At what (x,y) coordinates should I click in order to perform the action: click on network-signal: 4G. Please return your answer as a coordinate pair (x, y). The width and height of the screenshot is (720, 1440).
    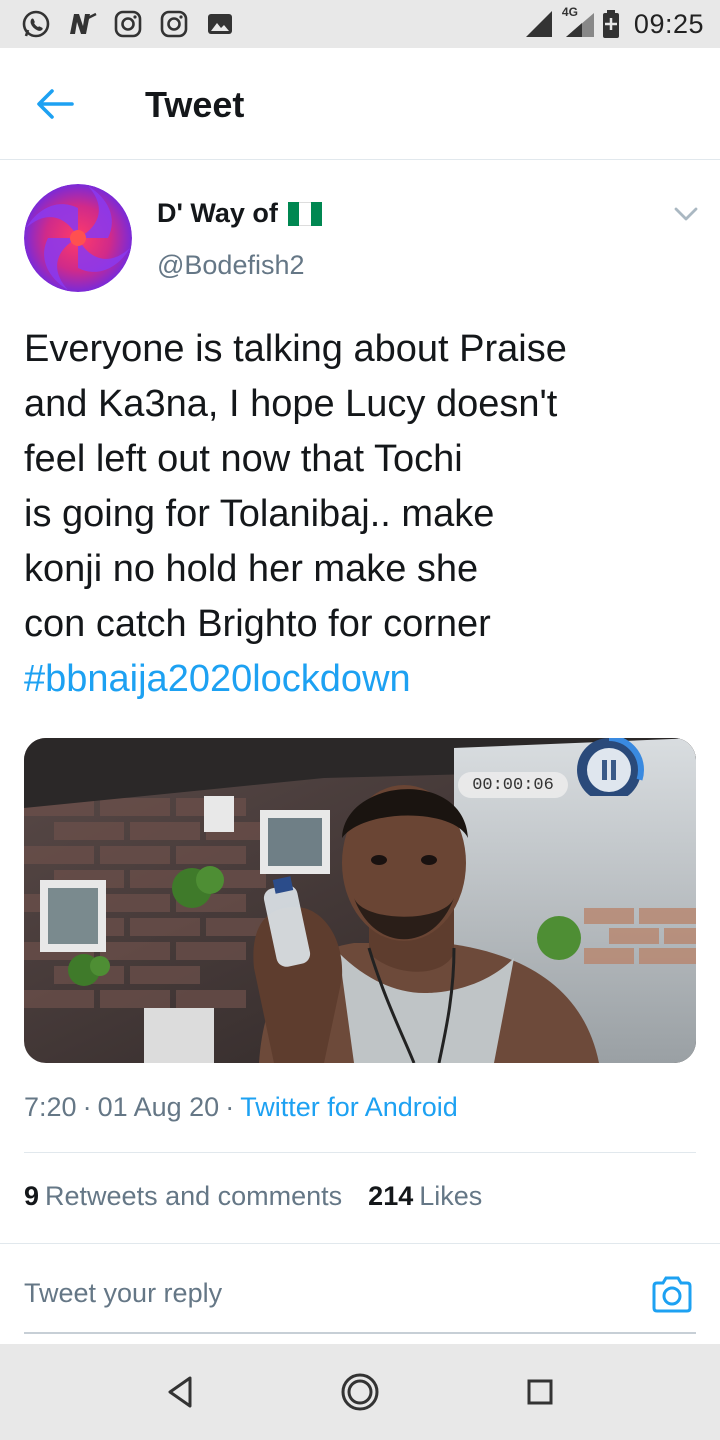
    Looking at the image, I should click on (578, 22).